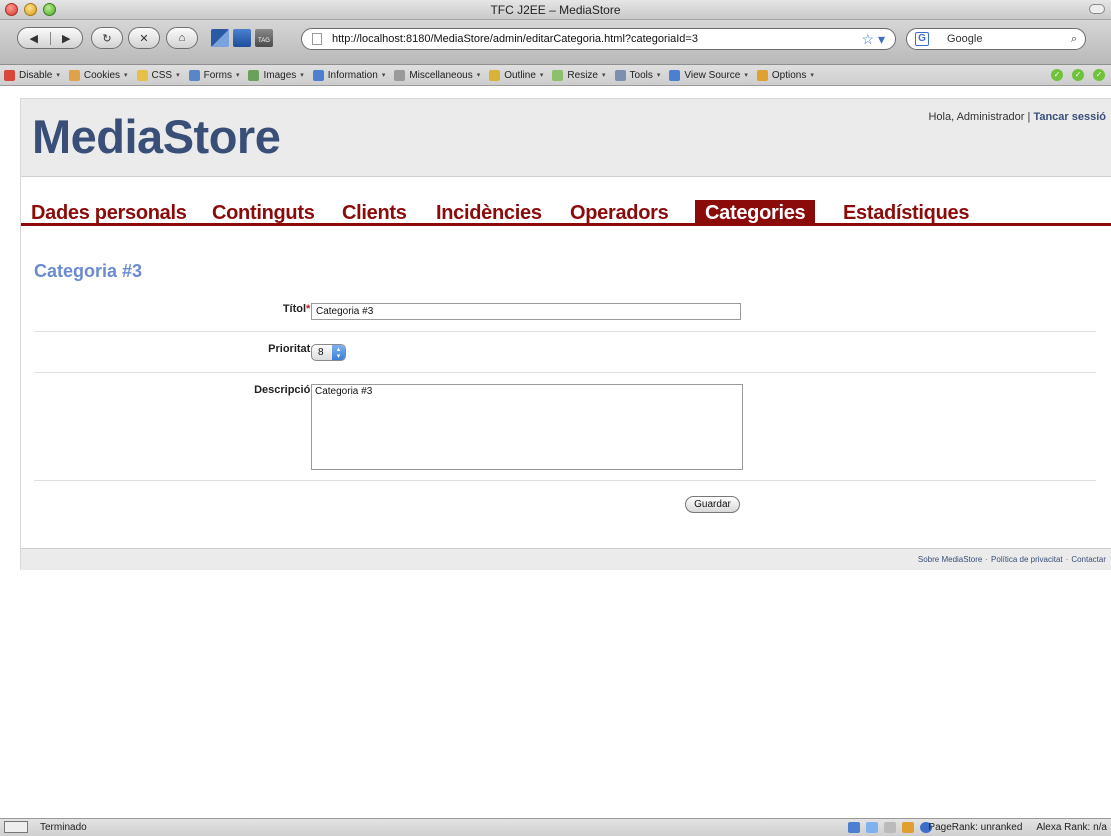 Image resolution: width=1111 pixels, height=836 pixels. Describe the element at coordinates (890, 827) in the screenshot. I see `mail-icon` at that location.